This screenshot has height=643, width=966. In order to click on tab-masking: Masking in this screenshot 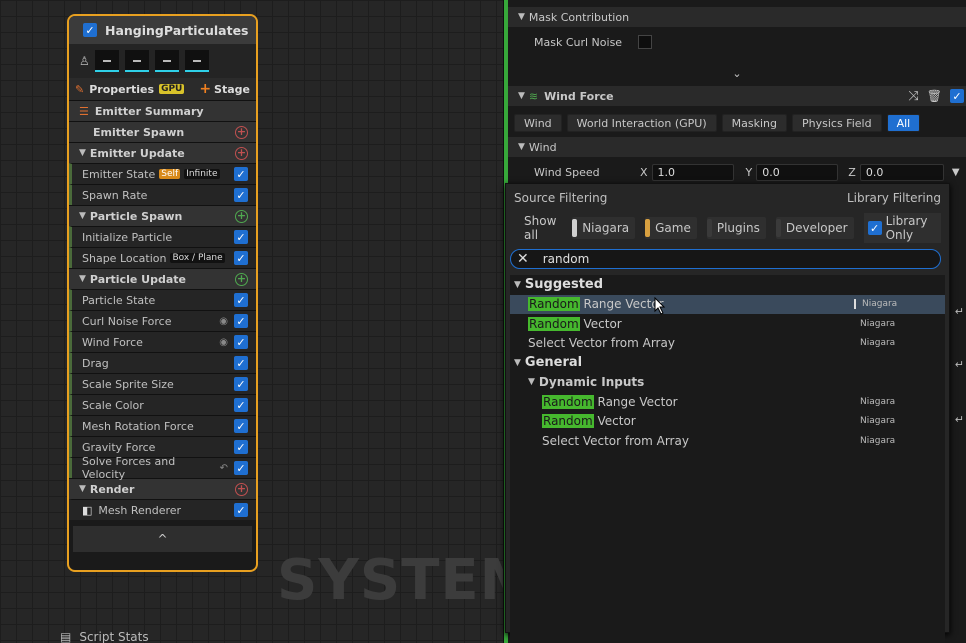, I will do `click(754, 123)`.